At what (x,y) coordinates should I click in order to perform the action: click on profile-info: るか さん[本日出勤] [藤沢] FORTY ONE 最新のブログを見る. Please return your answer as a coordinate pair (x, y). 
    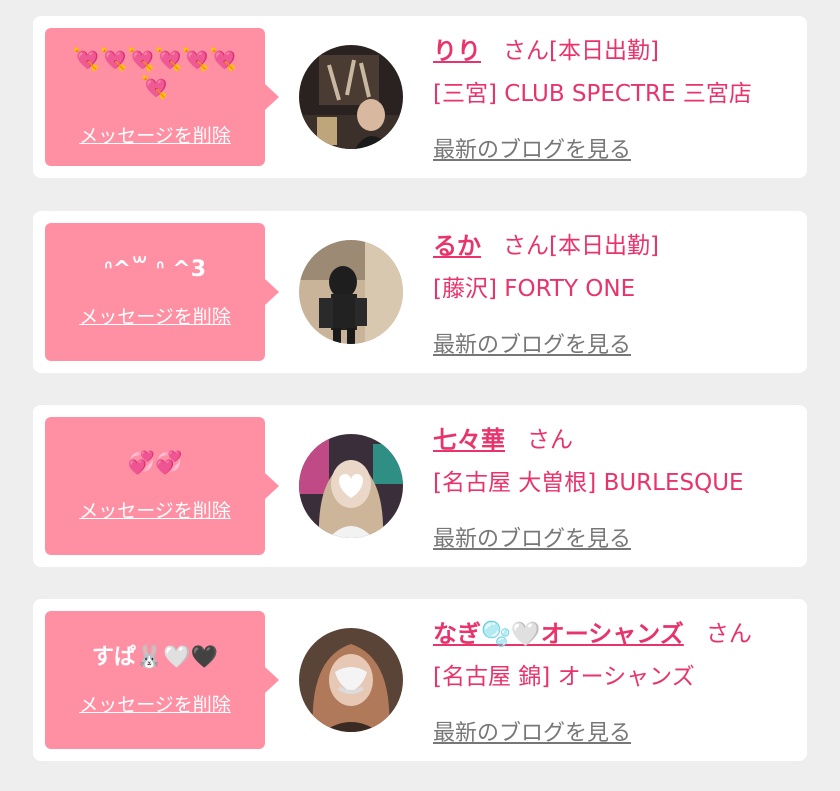
    Looking at the image, I should click on (615, 291).